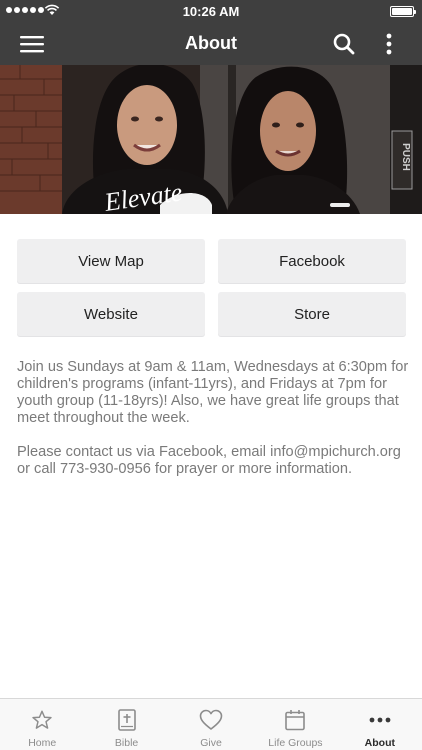  I want to click on view-map-button: View Map, so click(111, 261).